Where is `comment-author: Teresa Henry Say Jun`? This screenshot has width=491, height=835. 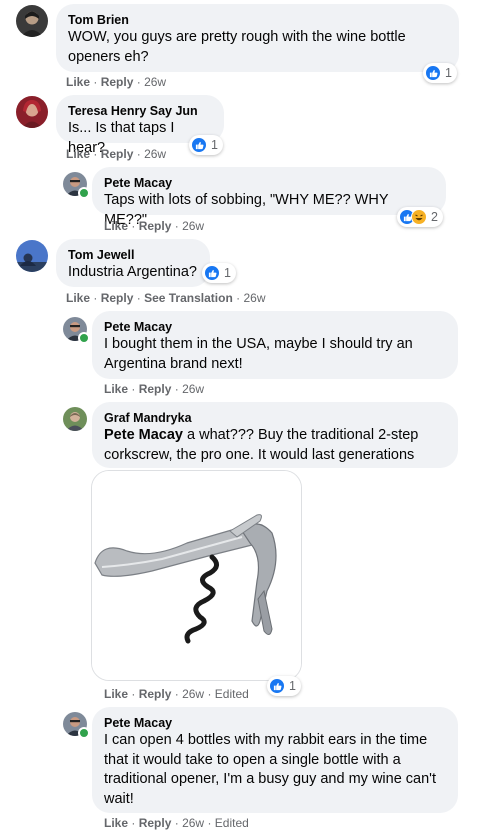 comment-author: Teresa Henry Say Jun is located at coordinates (140, 111).